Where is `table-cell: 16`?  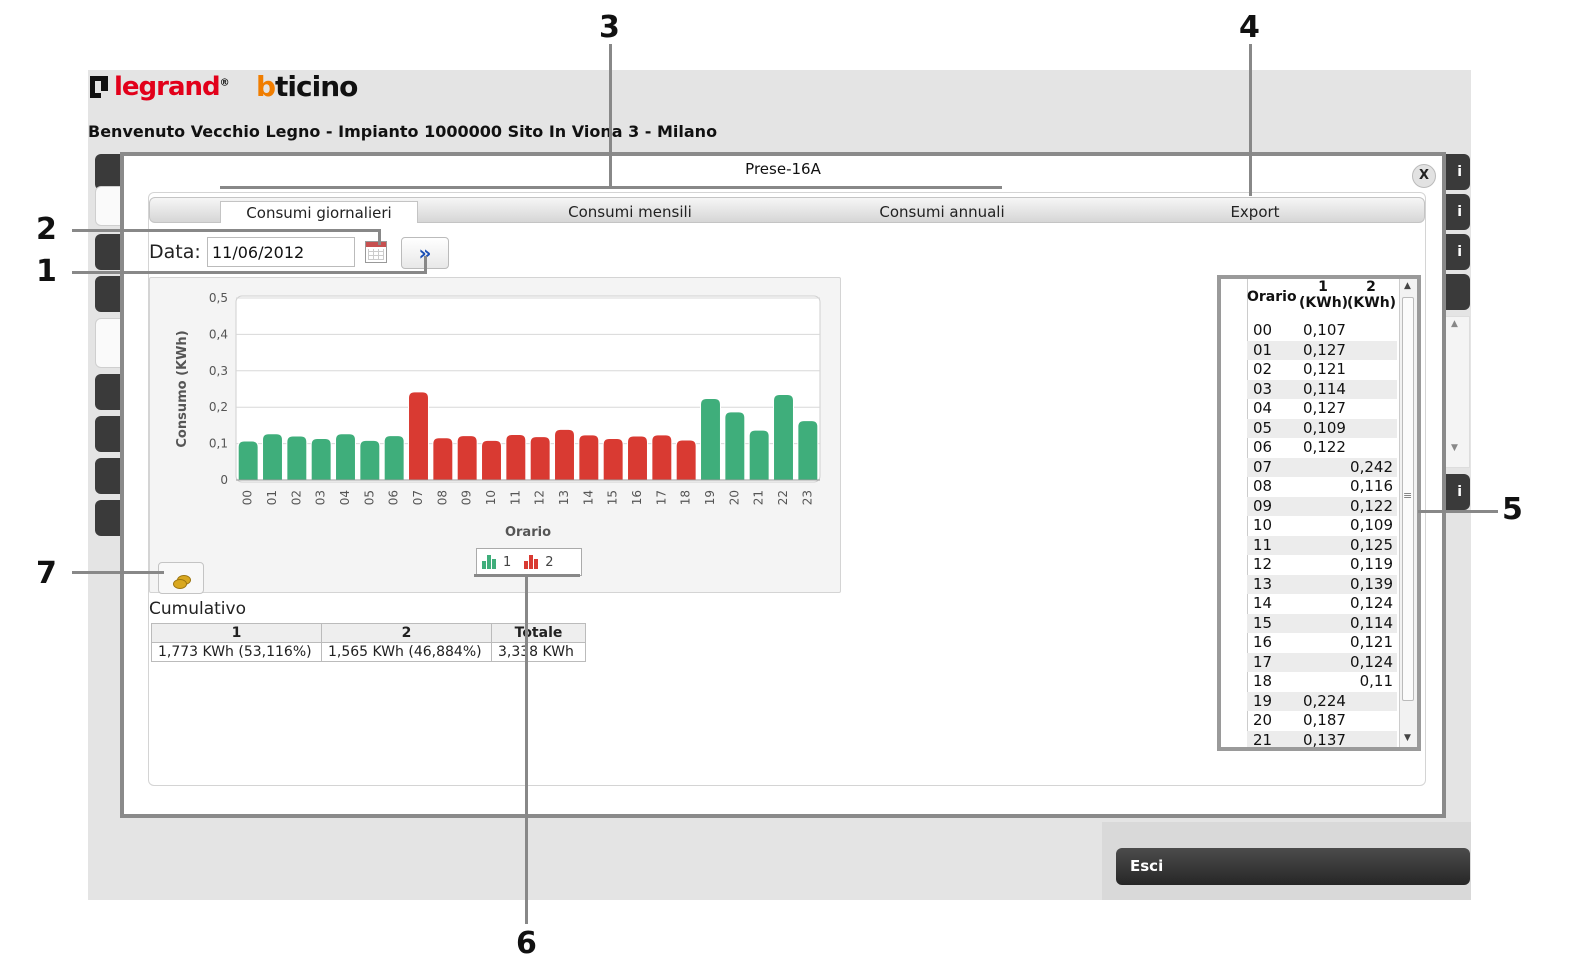 table-cell: 16 is located at coordinates (1263, 642).